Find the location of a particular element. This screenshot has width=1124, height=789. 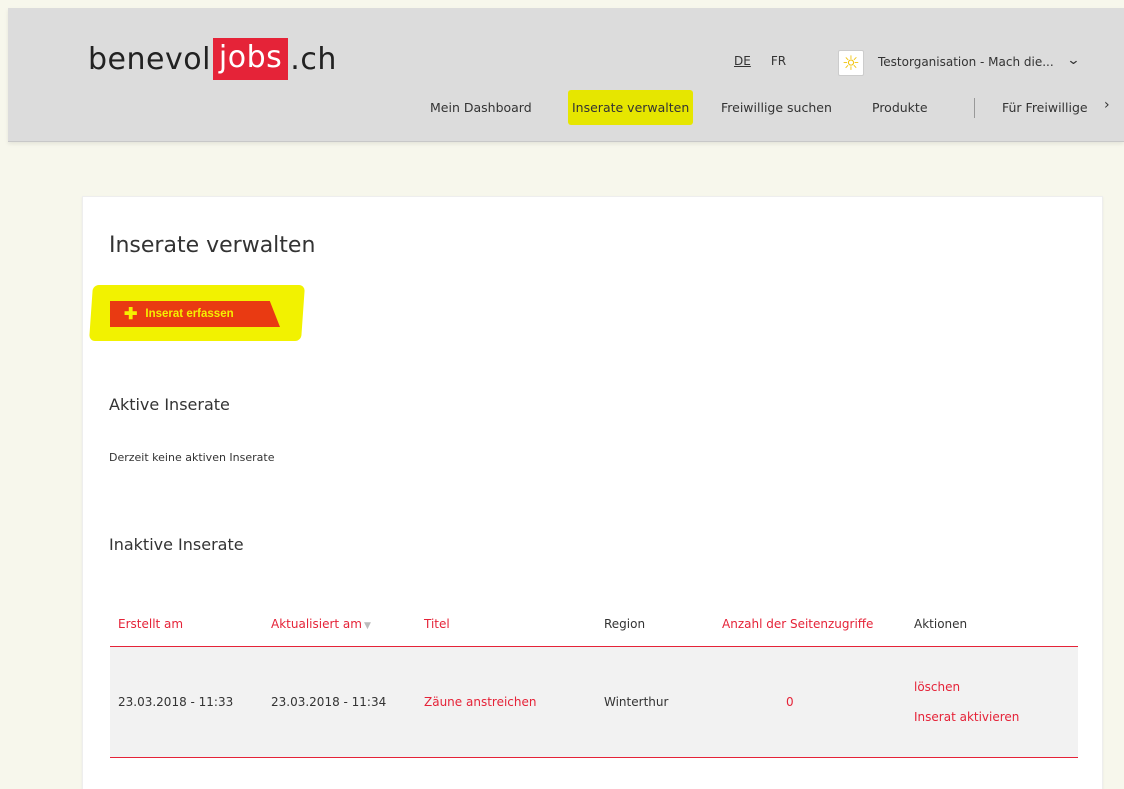

lang-de-link: DE is located at coordinates (742, 61).